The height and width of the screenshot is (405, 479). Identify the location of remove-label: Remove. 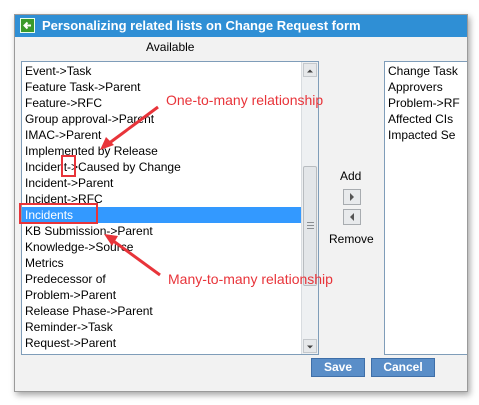
(351, 239).